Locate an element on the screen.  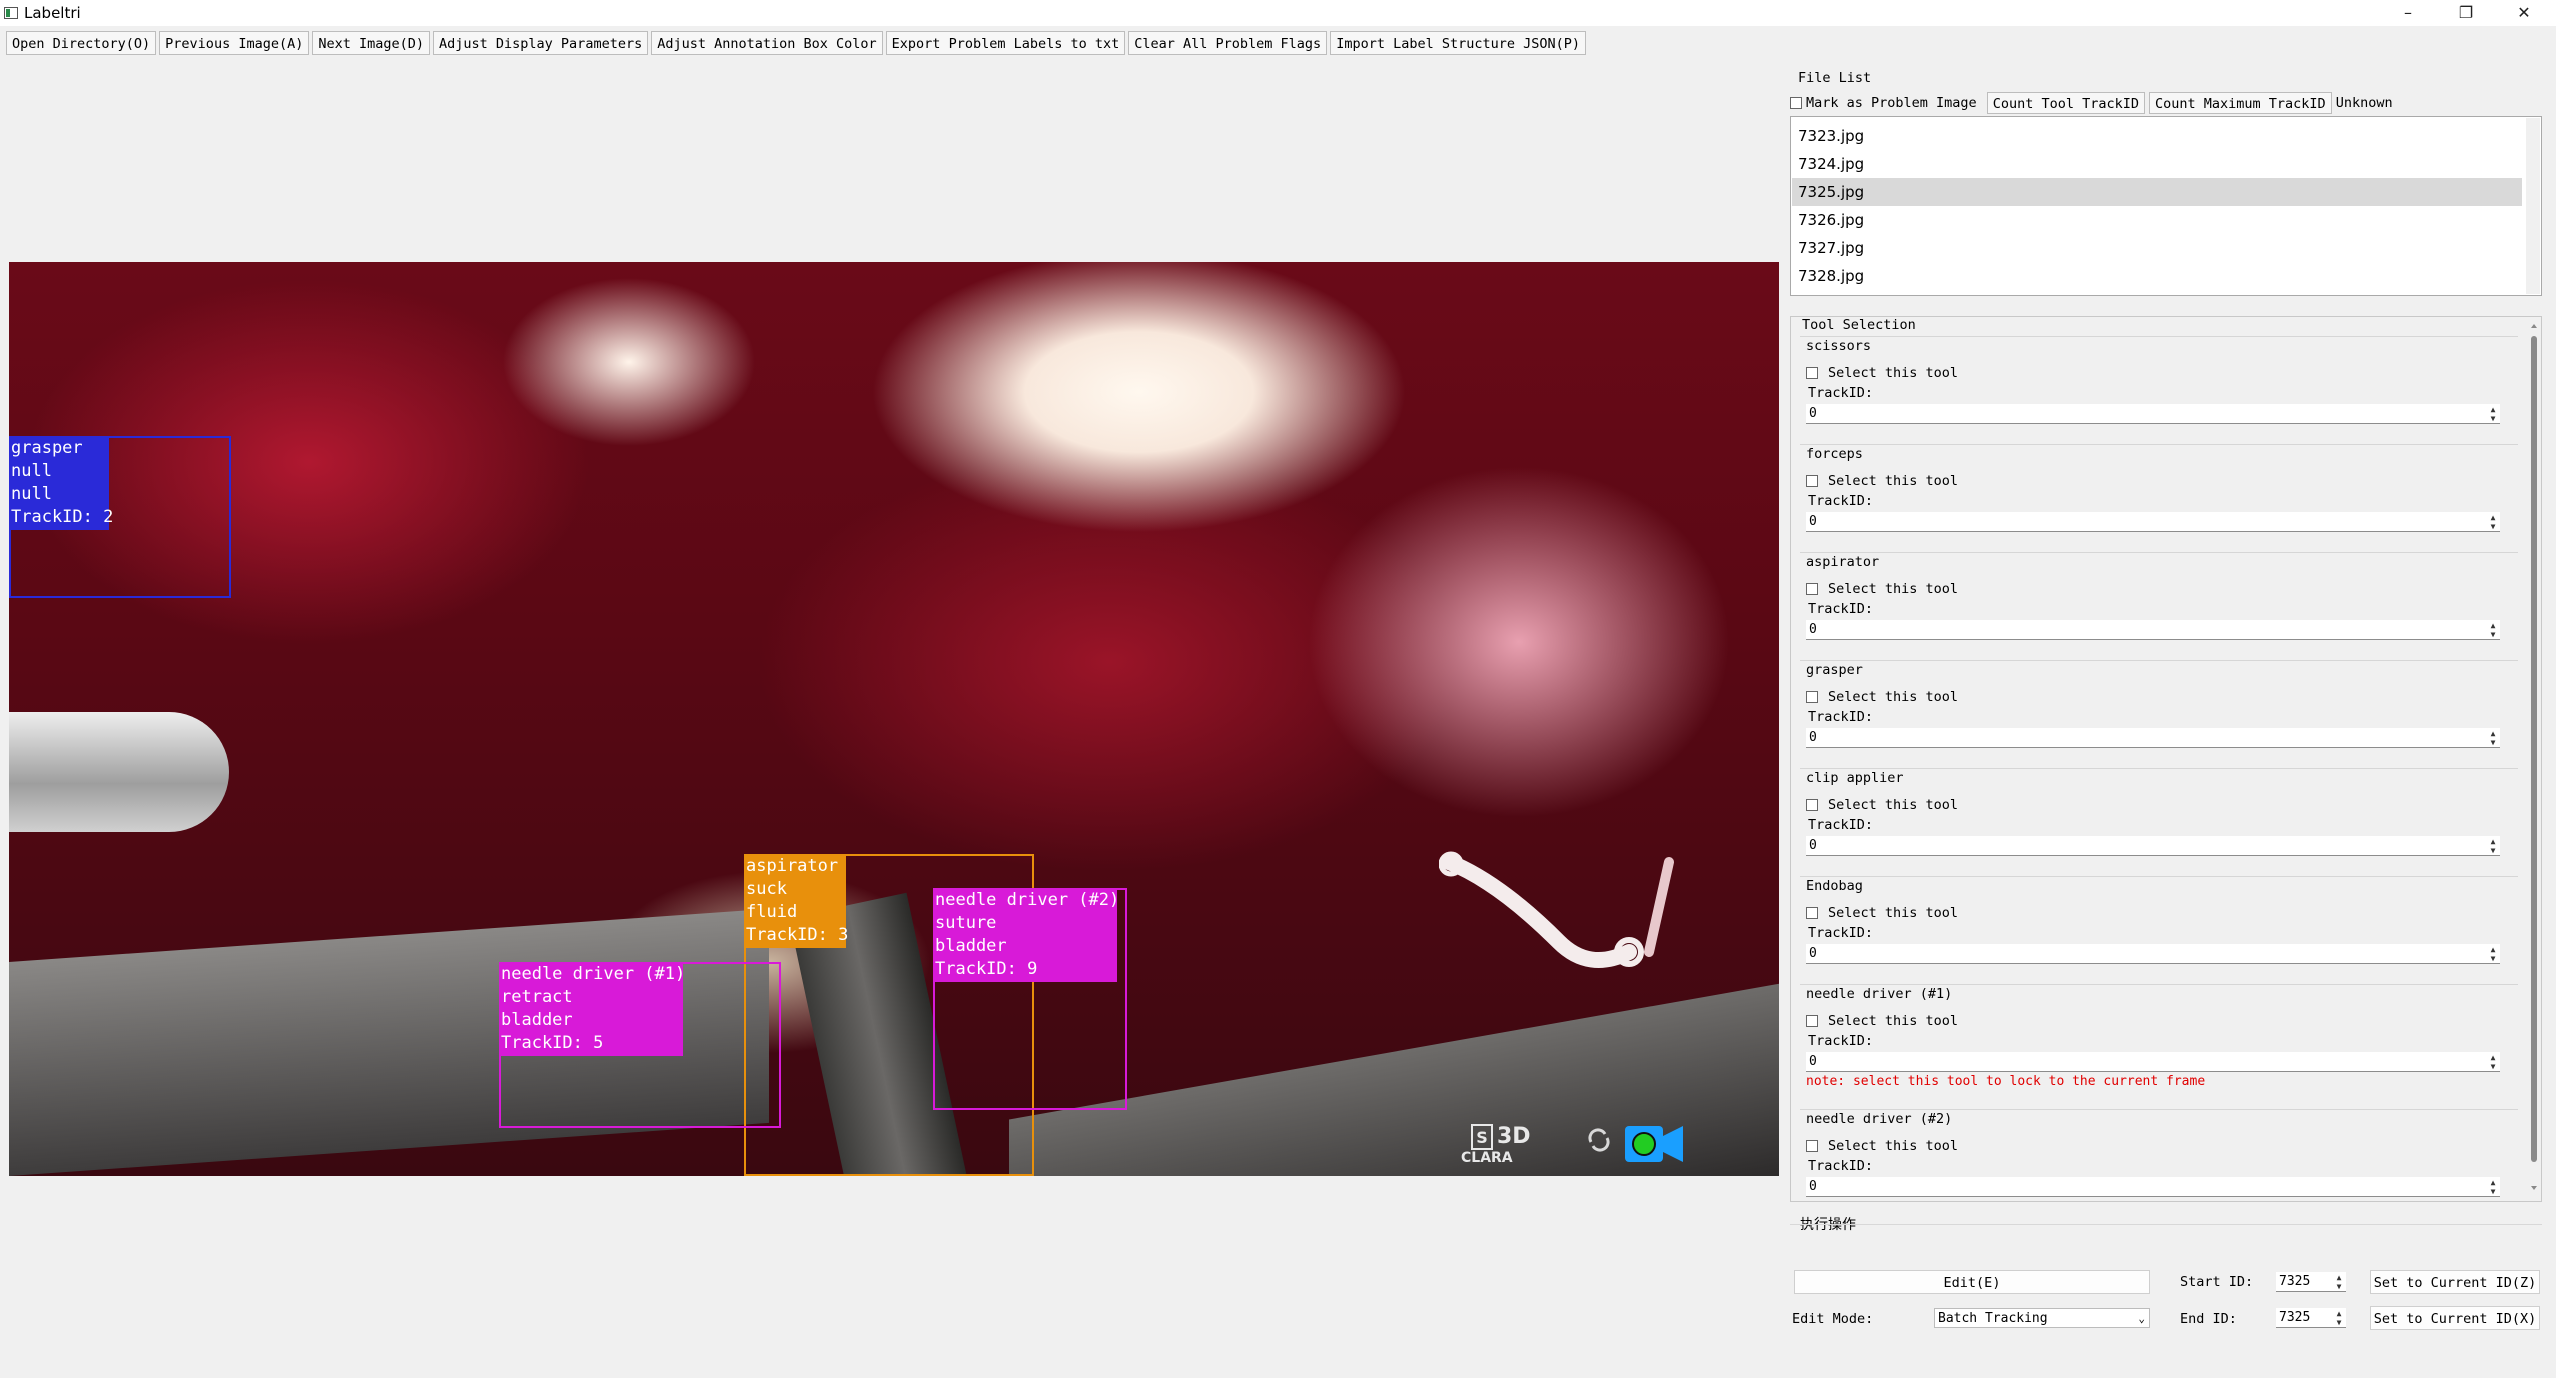
file-item: 7324.jpg is located at coordinates (2157, 164).